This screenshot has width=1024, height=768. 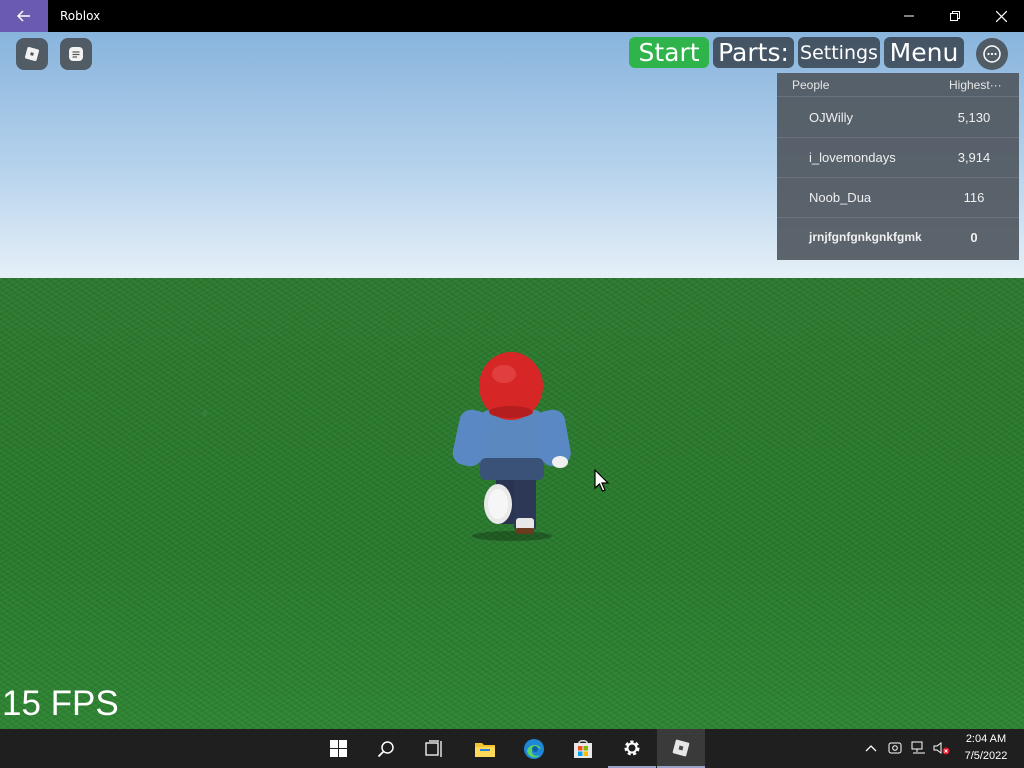 I want to click on player-stat: 5,130, so click(x=974, y=117).